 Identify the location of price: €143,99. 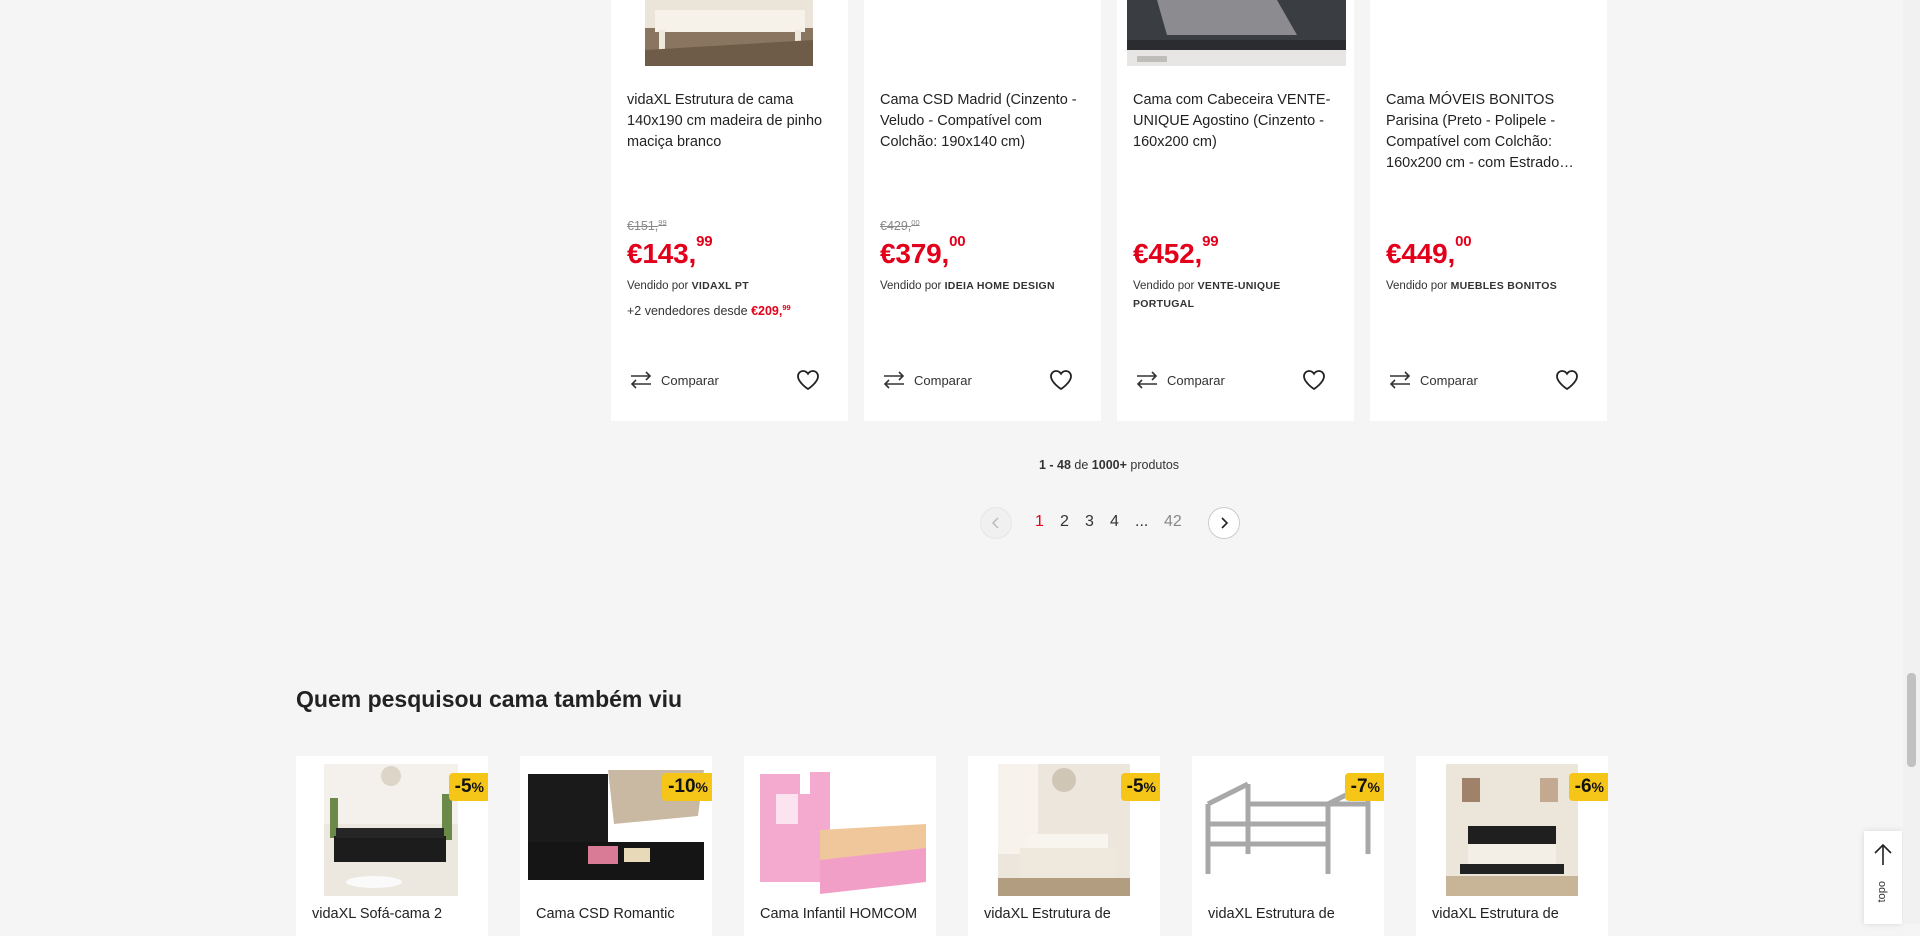
(670, 251).